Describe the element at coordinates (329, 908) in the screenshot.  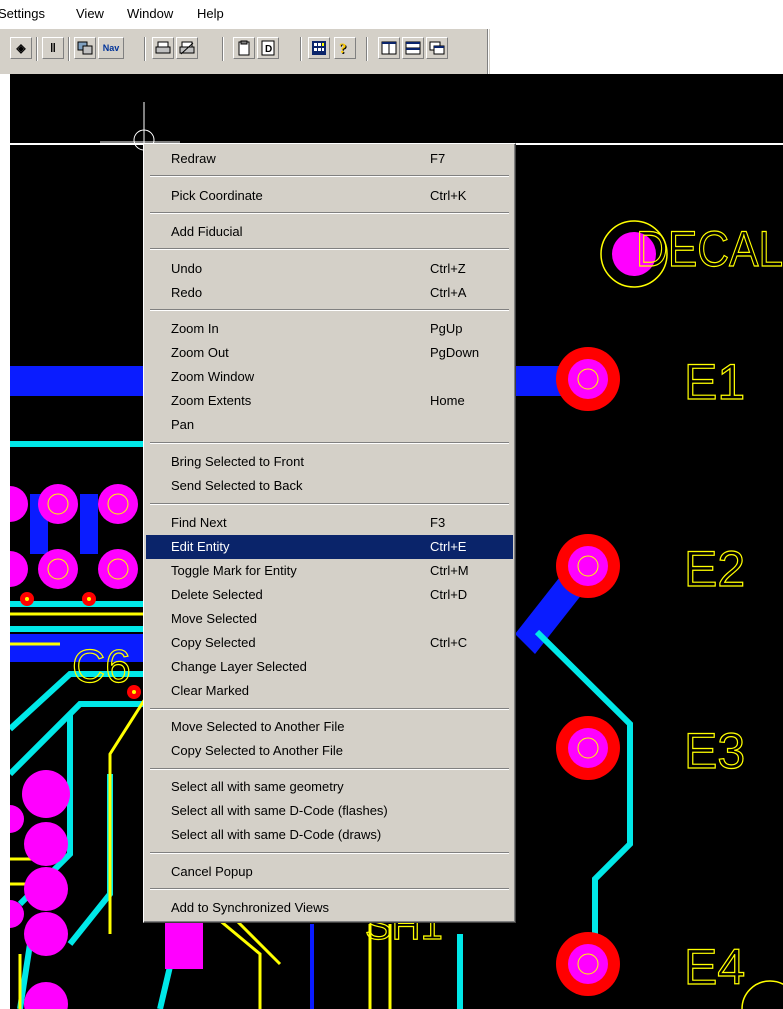
I see `menu-item-add-sync-views: Add to Synchronized Views` at that location.